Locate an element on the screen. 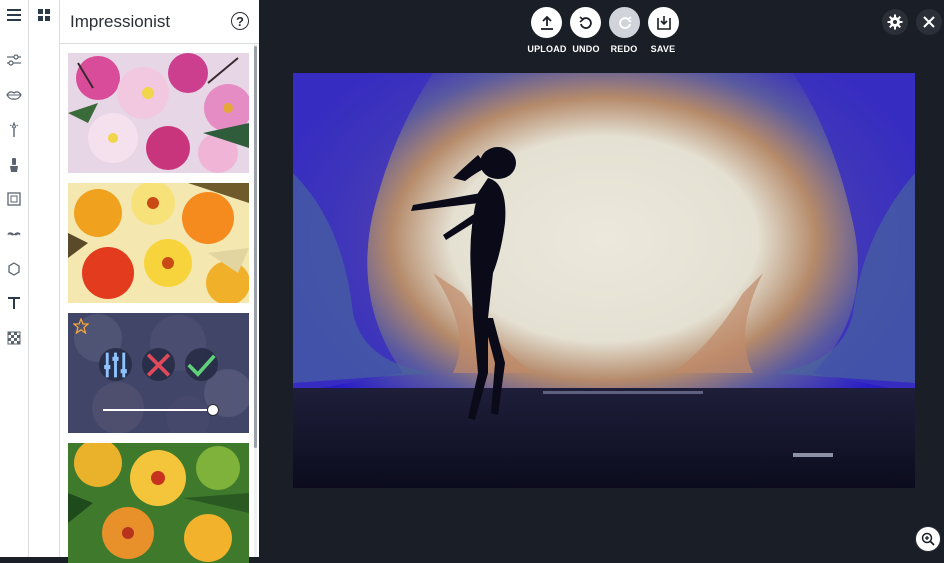  help-icon: ? is located at coordinates (240, 21).